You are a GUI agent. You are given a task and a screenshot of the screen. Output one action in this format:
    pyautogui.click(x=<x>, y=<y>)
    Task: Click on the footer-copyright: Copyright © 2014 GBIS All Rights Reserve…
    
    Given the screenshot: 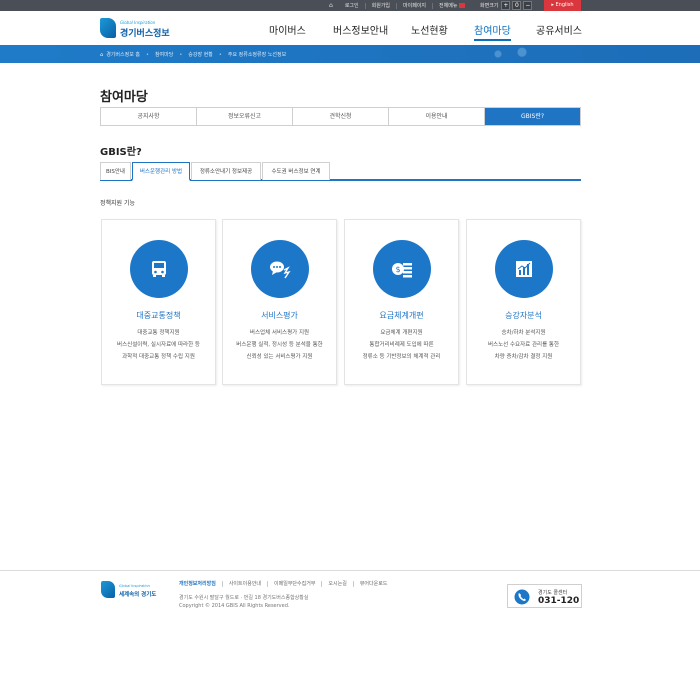 What is the action you would take?
    pyautogui.click(x=234, y=606)
    